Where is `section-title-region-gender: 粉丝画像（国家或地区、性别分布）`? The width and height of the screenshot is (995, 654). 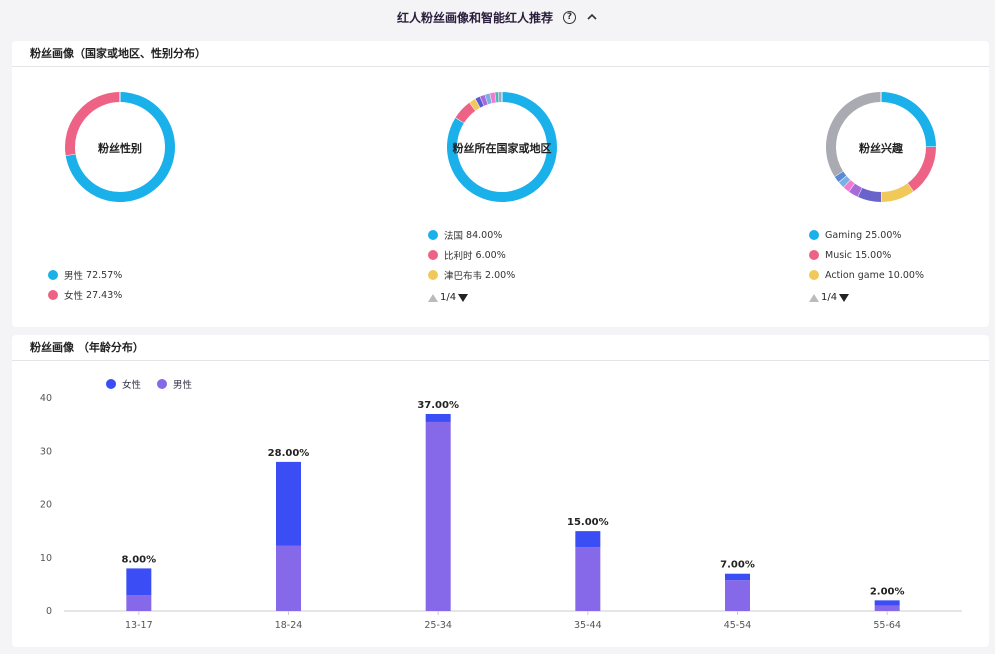 section-title-region-gender: 粉丝画像（国家或地区、性别分布） is located at coordinates (500, 54).